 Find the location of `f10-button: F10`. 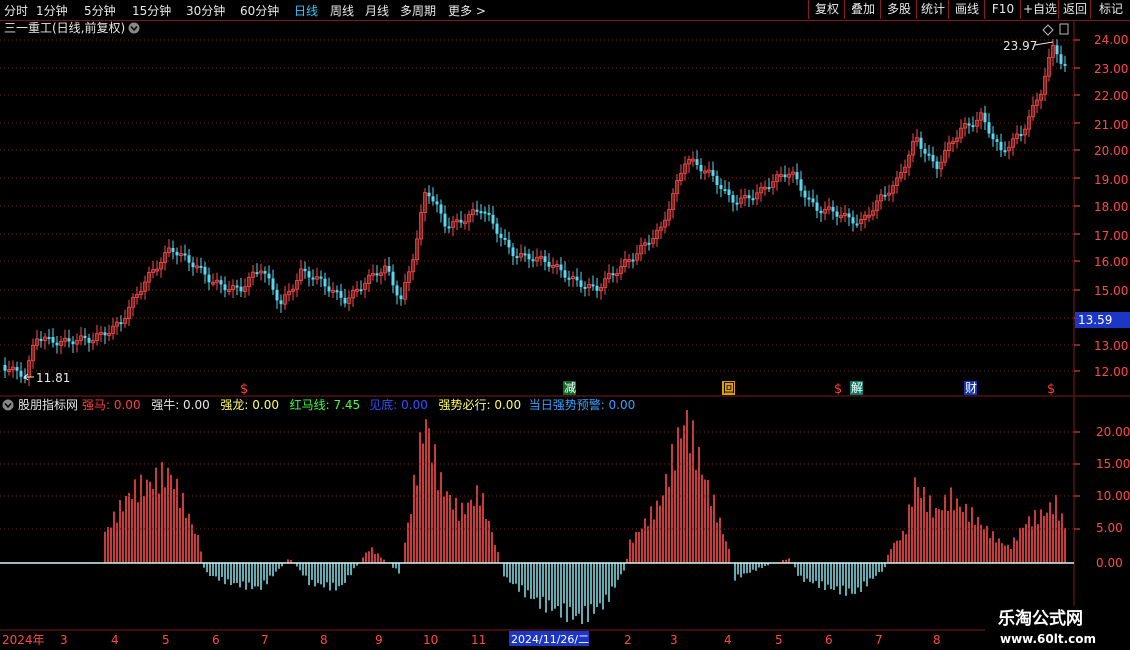

f10-button: F10 is located at coordinates (1002, 9).